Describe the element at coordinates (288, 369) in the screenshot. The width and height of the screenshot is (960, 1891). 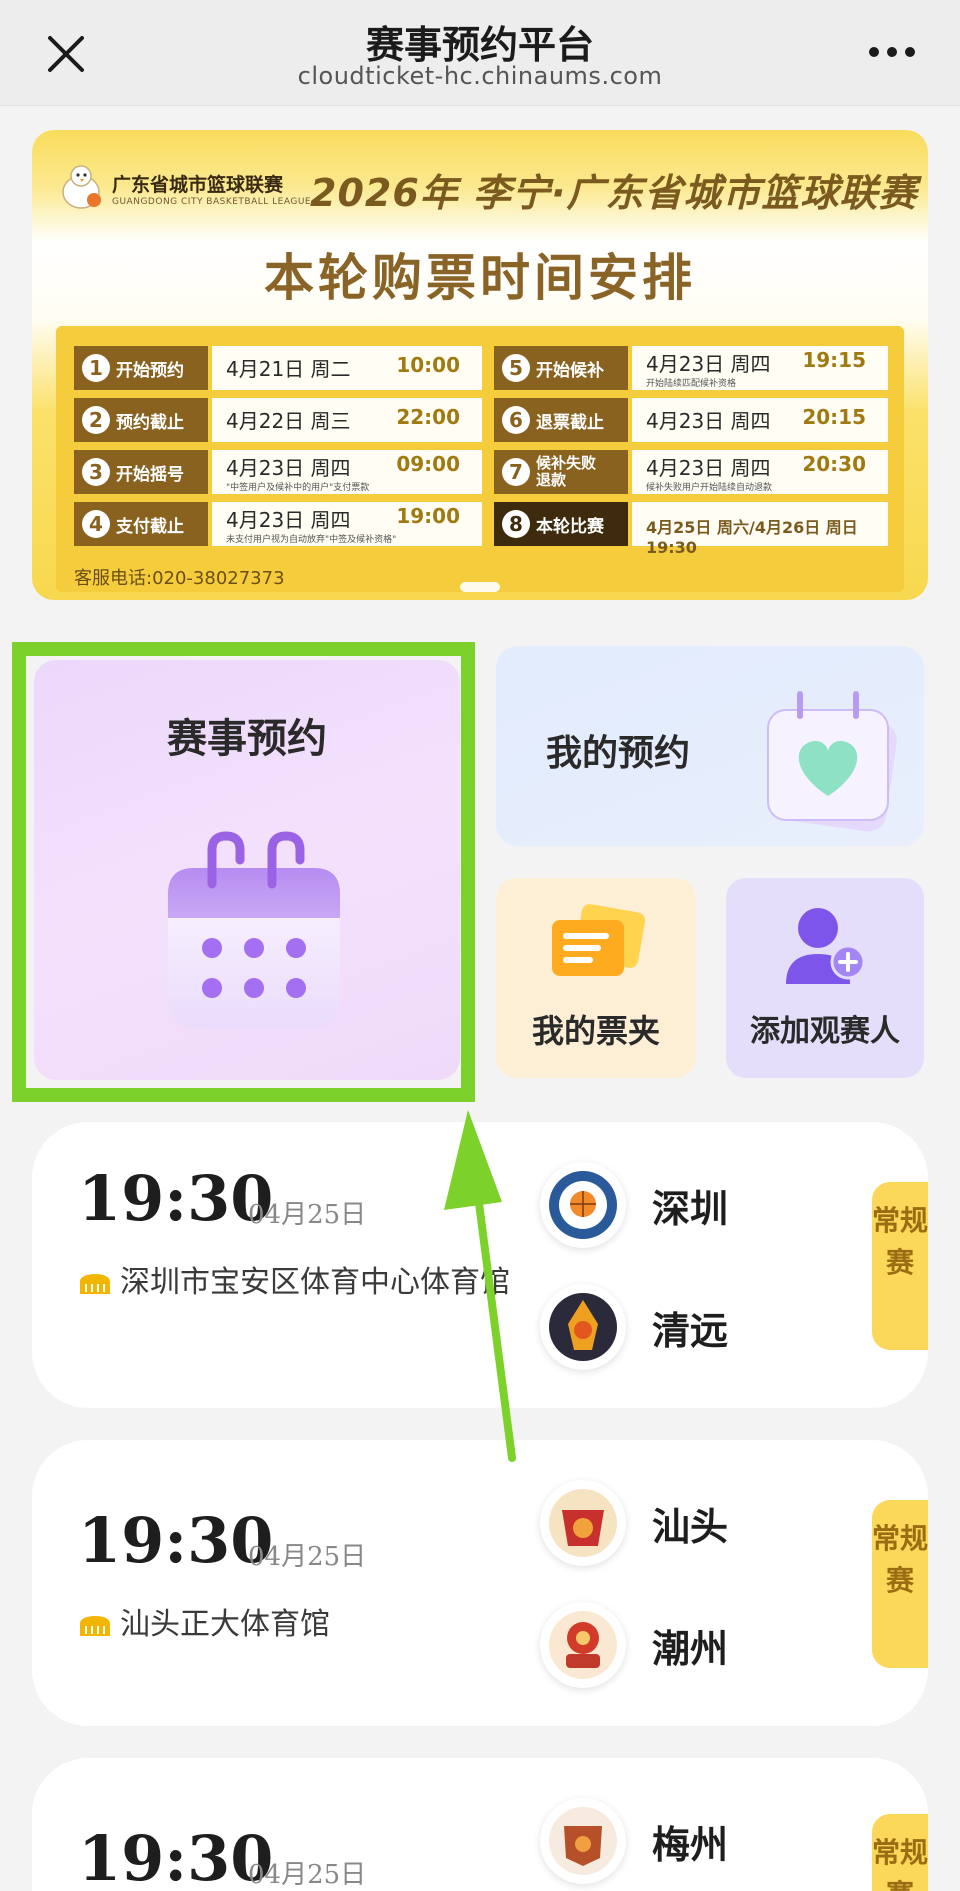
I see `step-date: 4月21日 周二` at that location.